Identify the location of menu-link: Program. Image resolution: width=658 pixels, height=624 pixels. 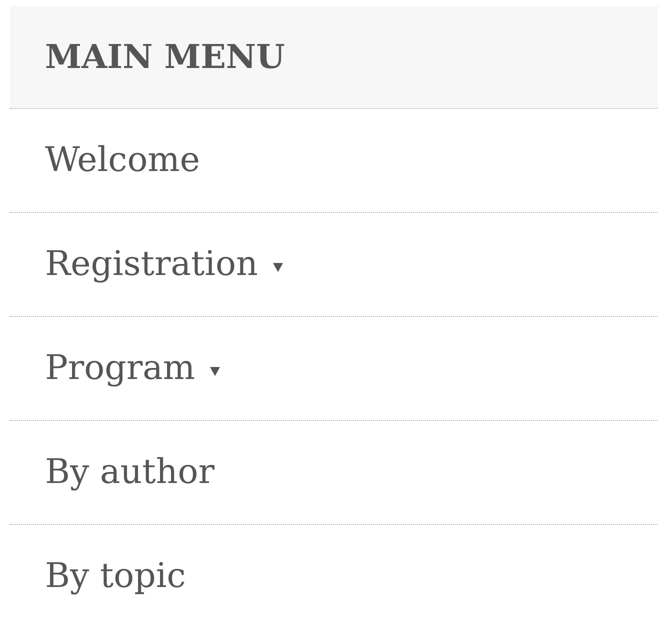
(120, 368).